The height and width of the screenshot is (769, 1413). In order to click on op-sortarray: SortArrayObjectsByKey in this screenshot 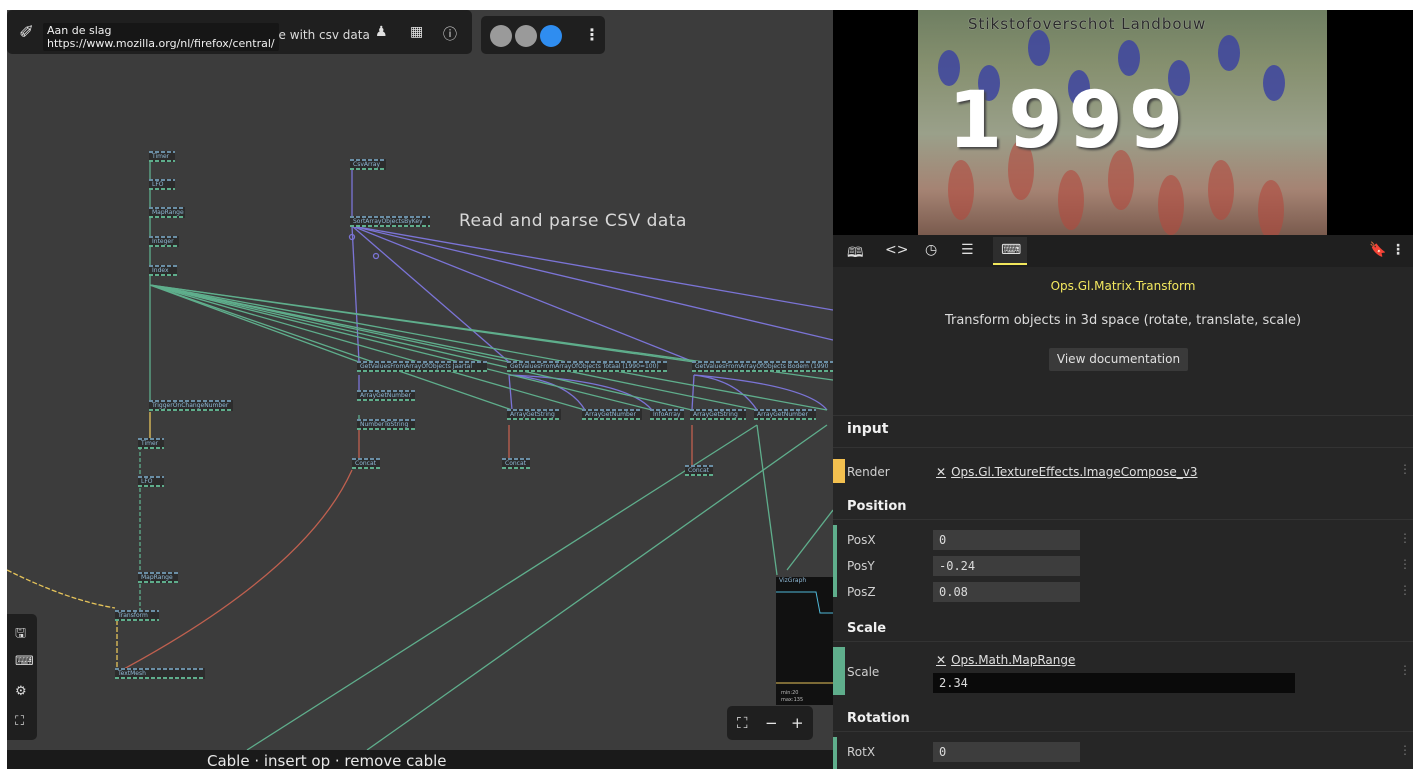, I will do `click(390, 221)`.